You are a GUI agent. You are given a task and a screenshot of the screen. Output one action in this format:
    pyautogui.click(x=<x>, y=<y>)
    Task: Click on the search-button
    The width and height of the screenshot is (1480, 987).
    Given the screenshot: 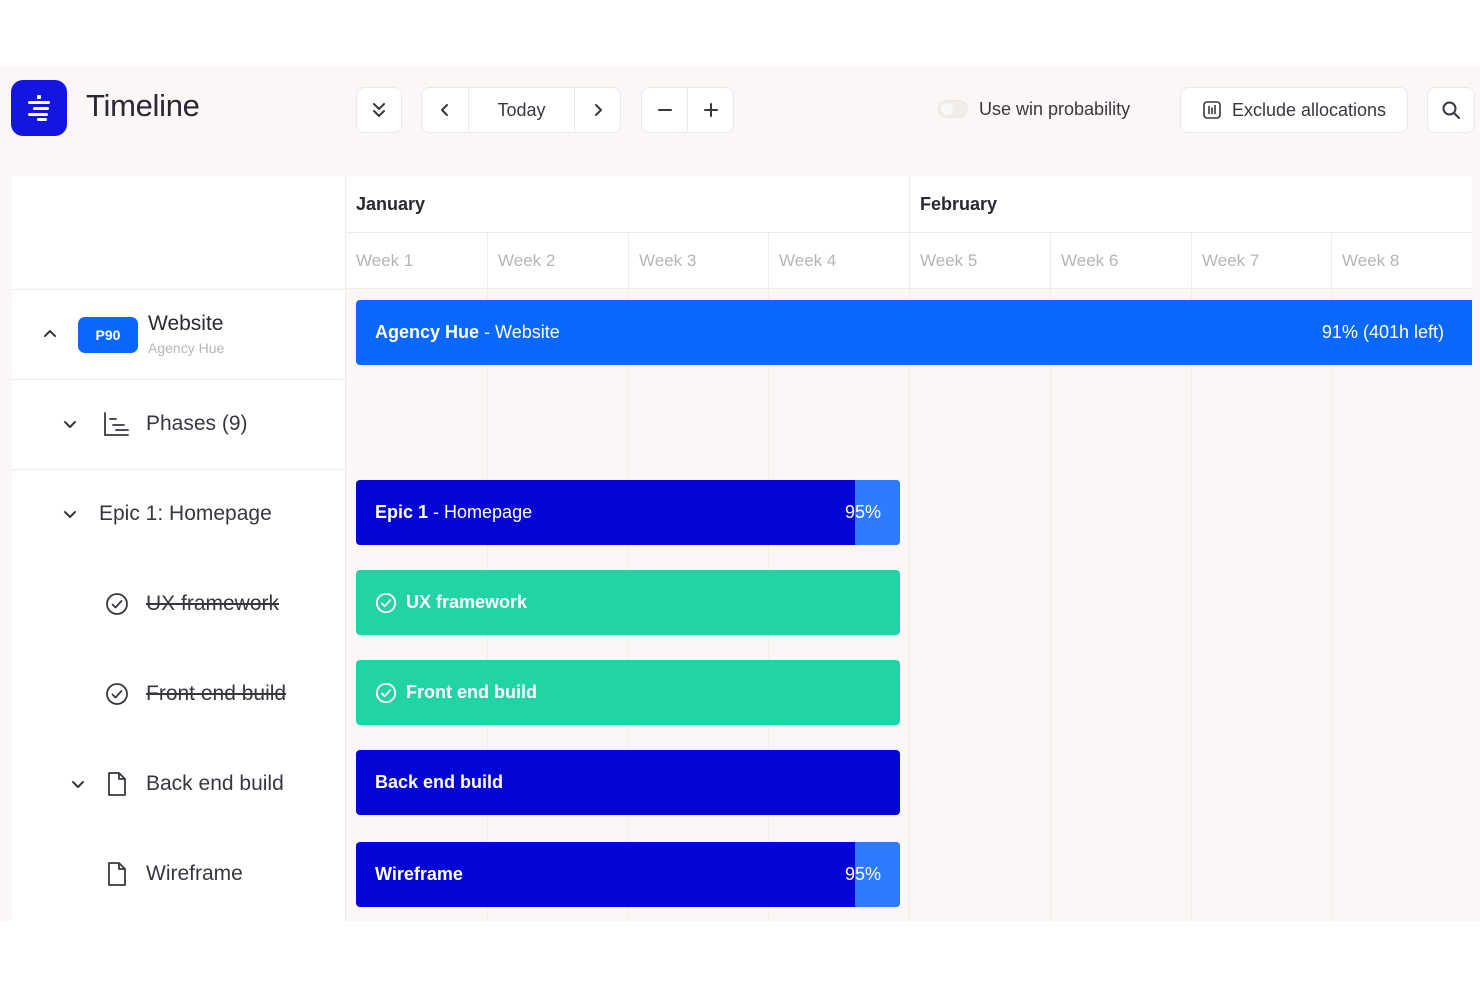 What is the action you would take?
    pyautogui.click(x=1451, y=110)
    